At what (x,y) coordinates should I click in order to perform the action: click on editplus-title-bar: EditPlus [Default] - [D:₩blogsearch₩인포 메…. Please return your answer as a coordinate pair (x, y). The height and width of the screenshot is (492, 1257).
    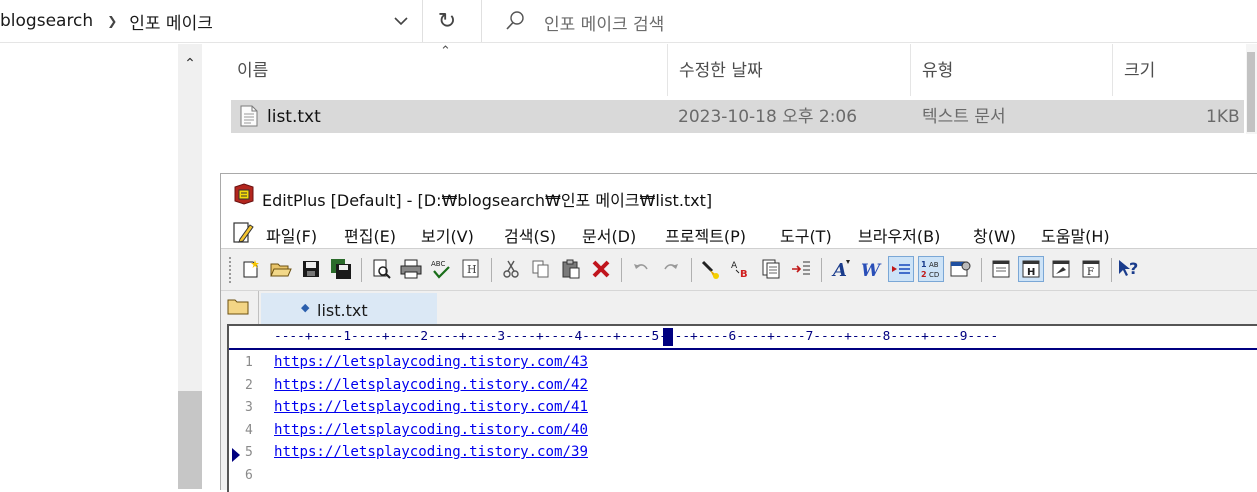
    Looking at the image, I should click on (739, 196).